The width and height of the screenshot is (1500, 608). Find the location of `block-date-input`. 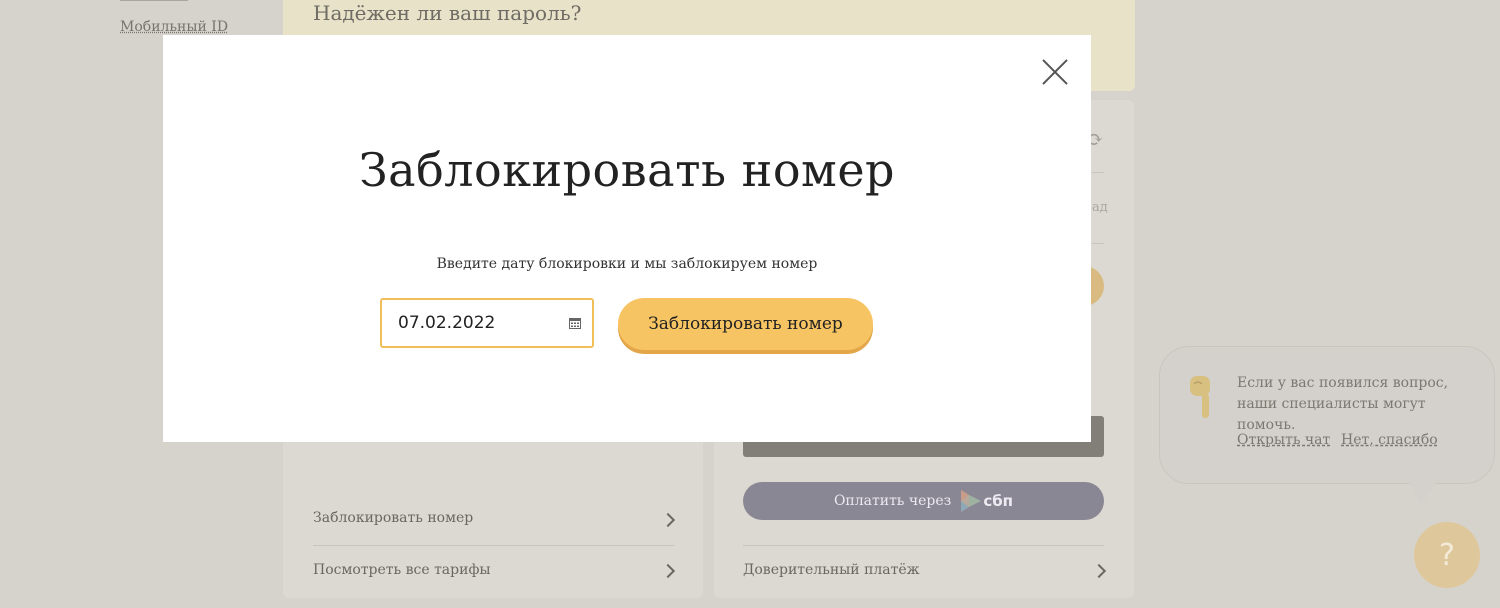

block-date-input is located at coordinates (473, 323).